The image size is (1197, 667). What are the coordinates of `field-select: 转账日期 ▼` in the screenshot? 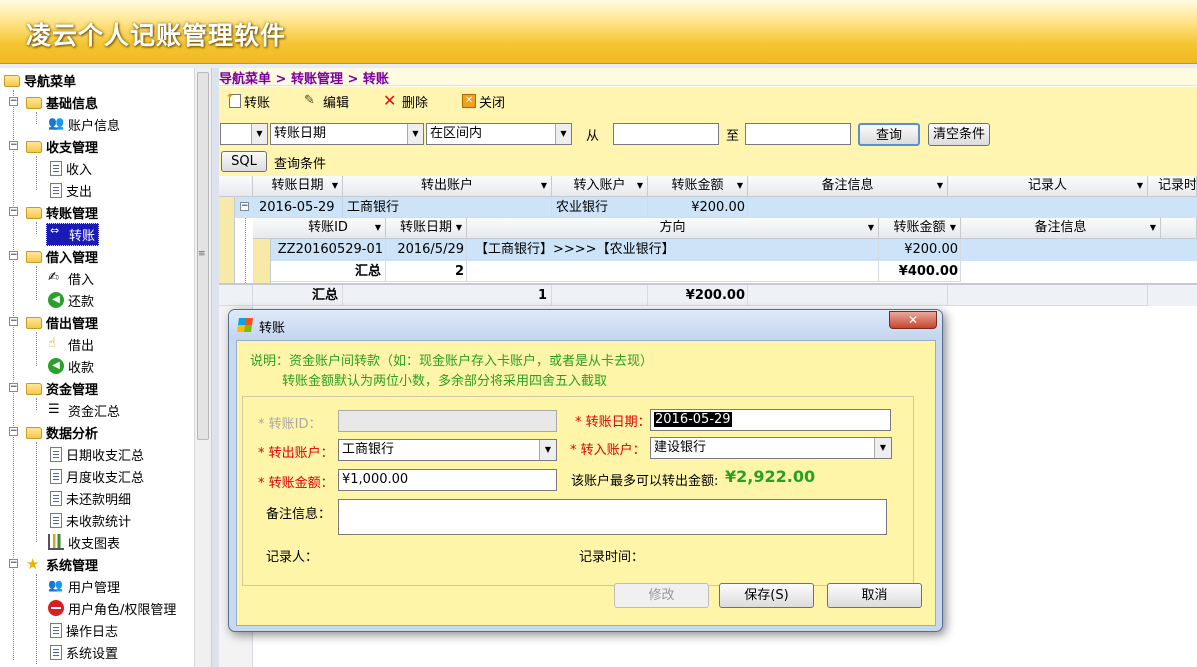 It's located at (347, 134).